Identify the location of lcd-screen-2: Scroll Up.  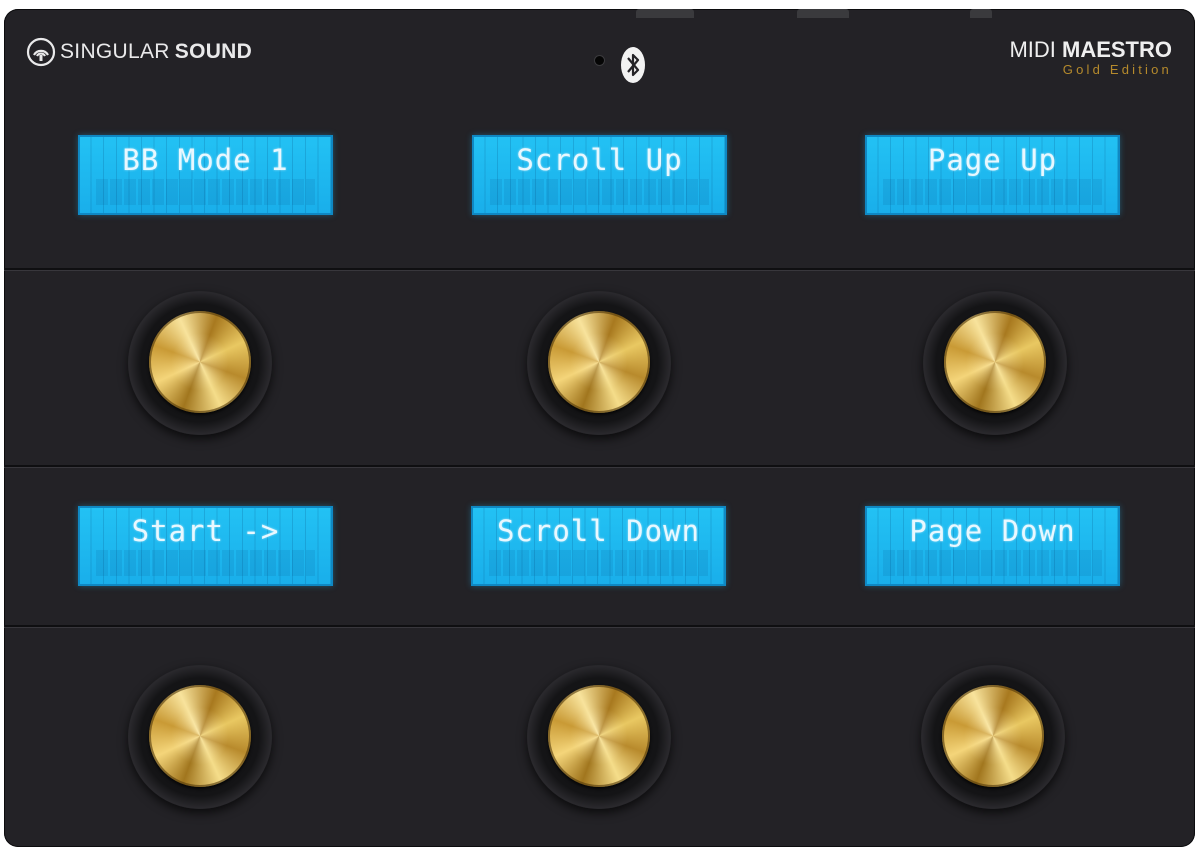
(599, 175).